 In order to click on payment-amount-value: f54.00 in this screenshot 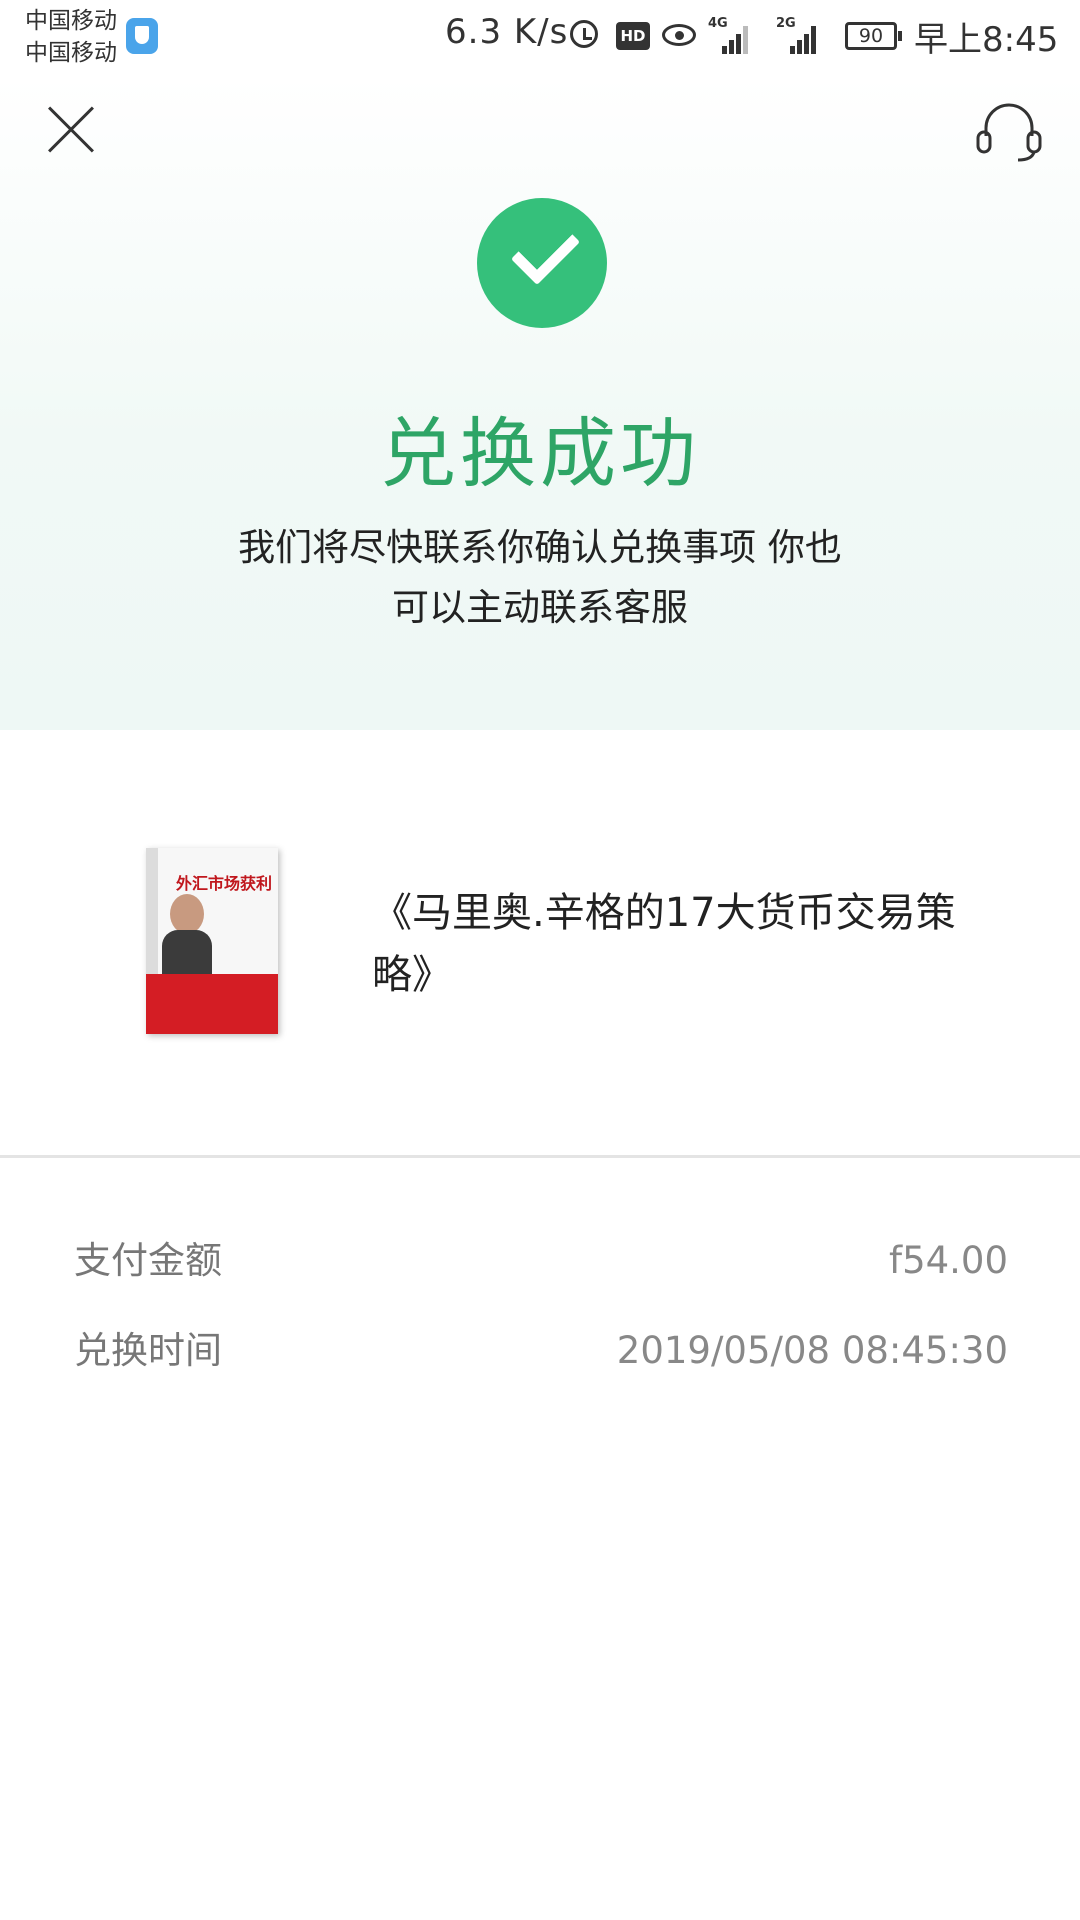, I will do `click(948, 1260)`.